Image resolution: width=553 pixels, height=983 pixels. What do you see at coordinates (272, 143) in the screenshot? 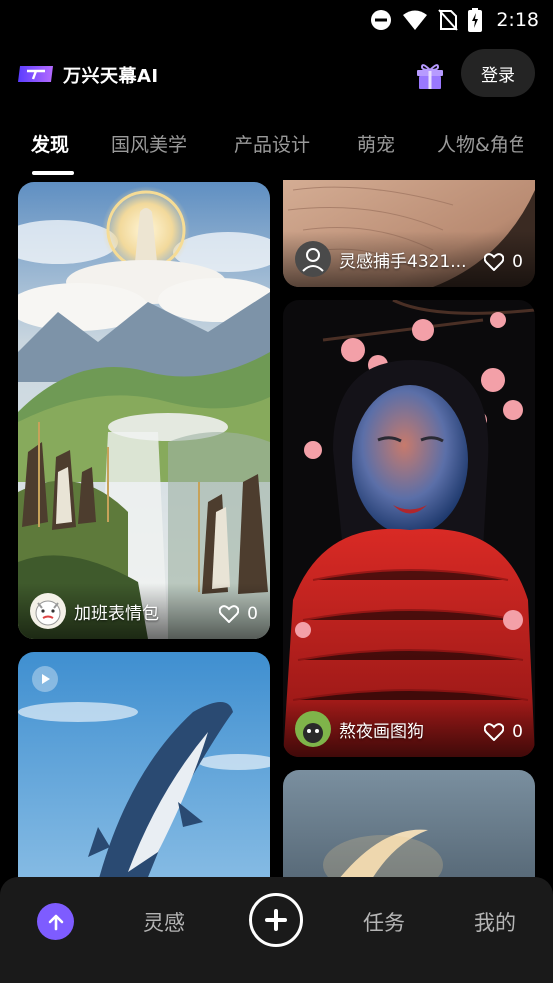
I see `tab-product-design: 产品设计` at bounding box center [272, 143].